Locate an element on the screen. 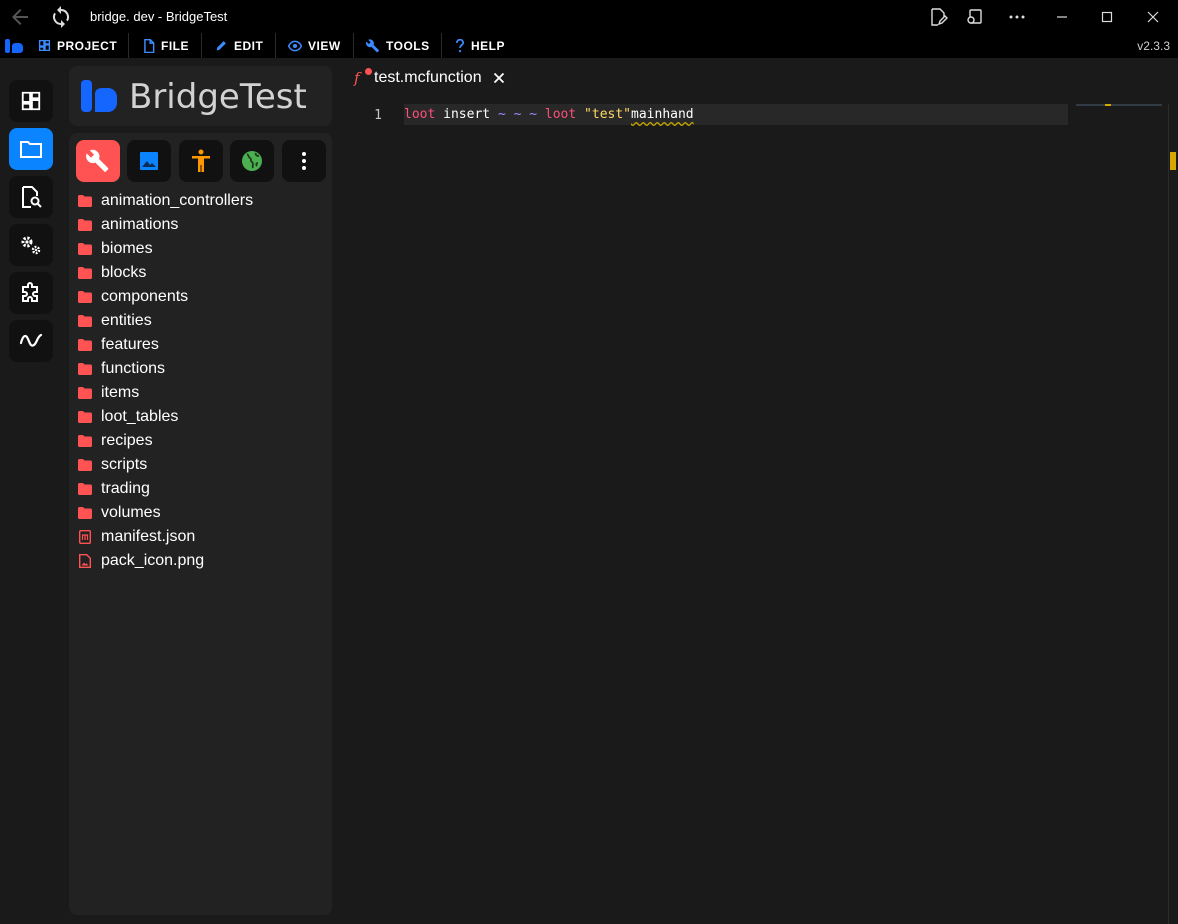  ruler-warning-mark is located at coordinates (1173, 161).